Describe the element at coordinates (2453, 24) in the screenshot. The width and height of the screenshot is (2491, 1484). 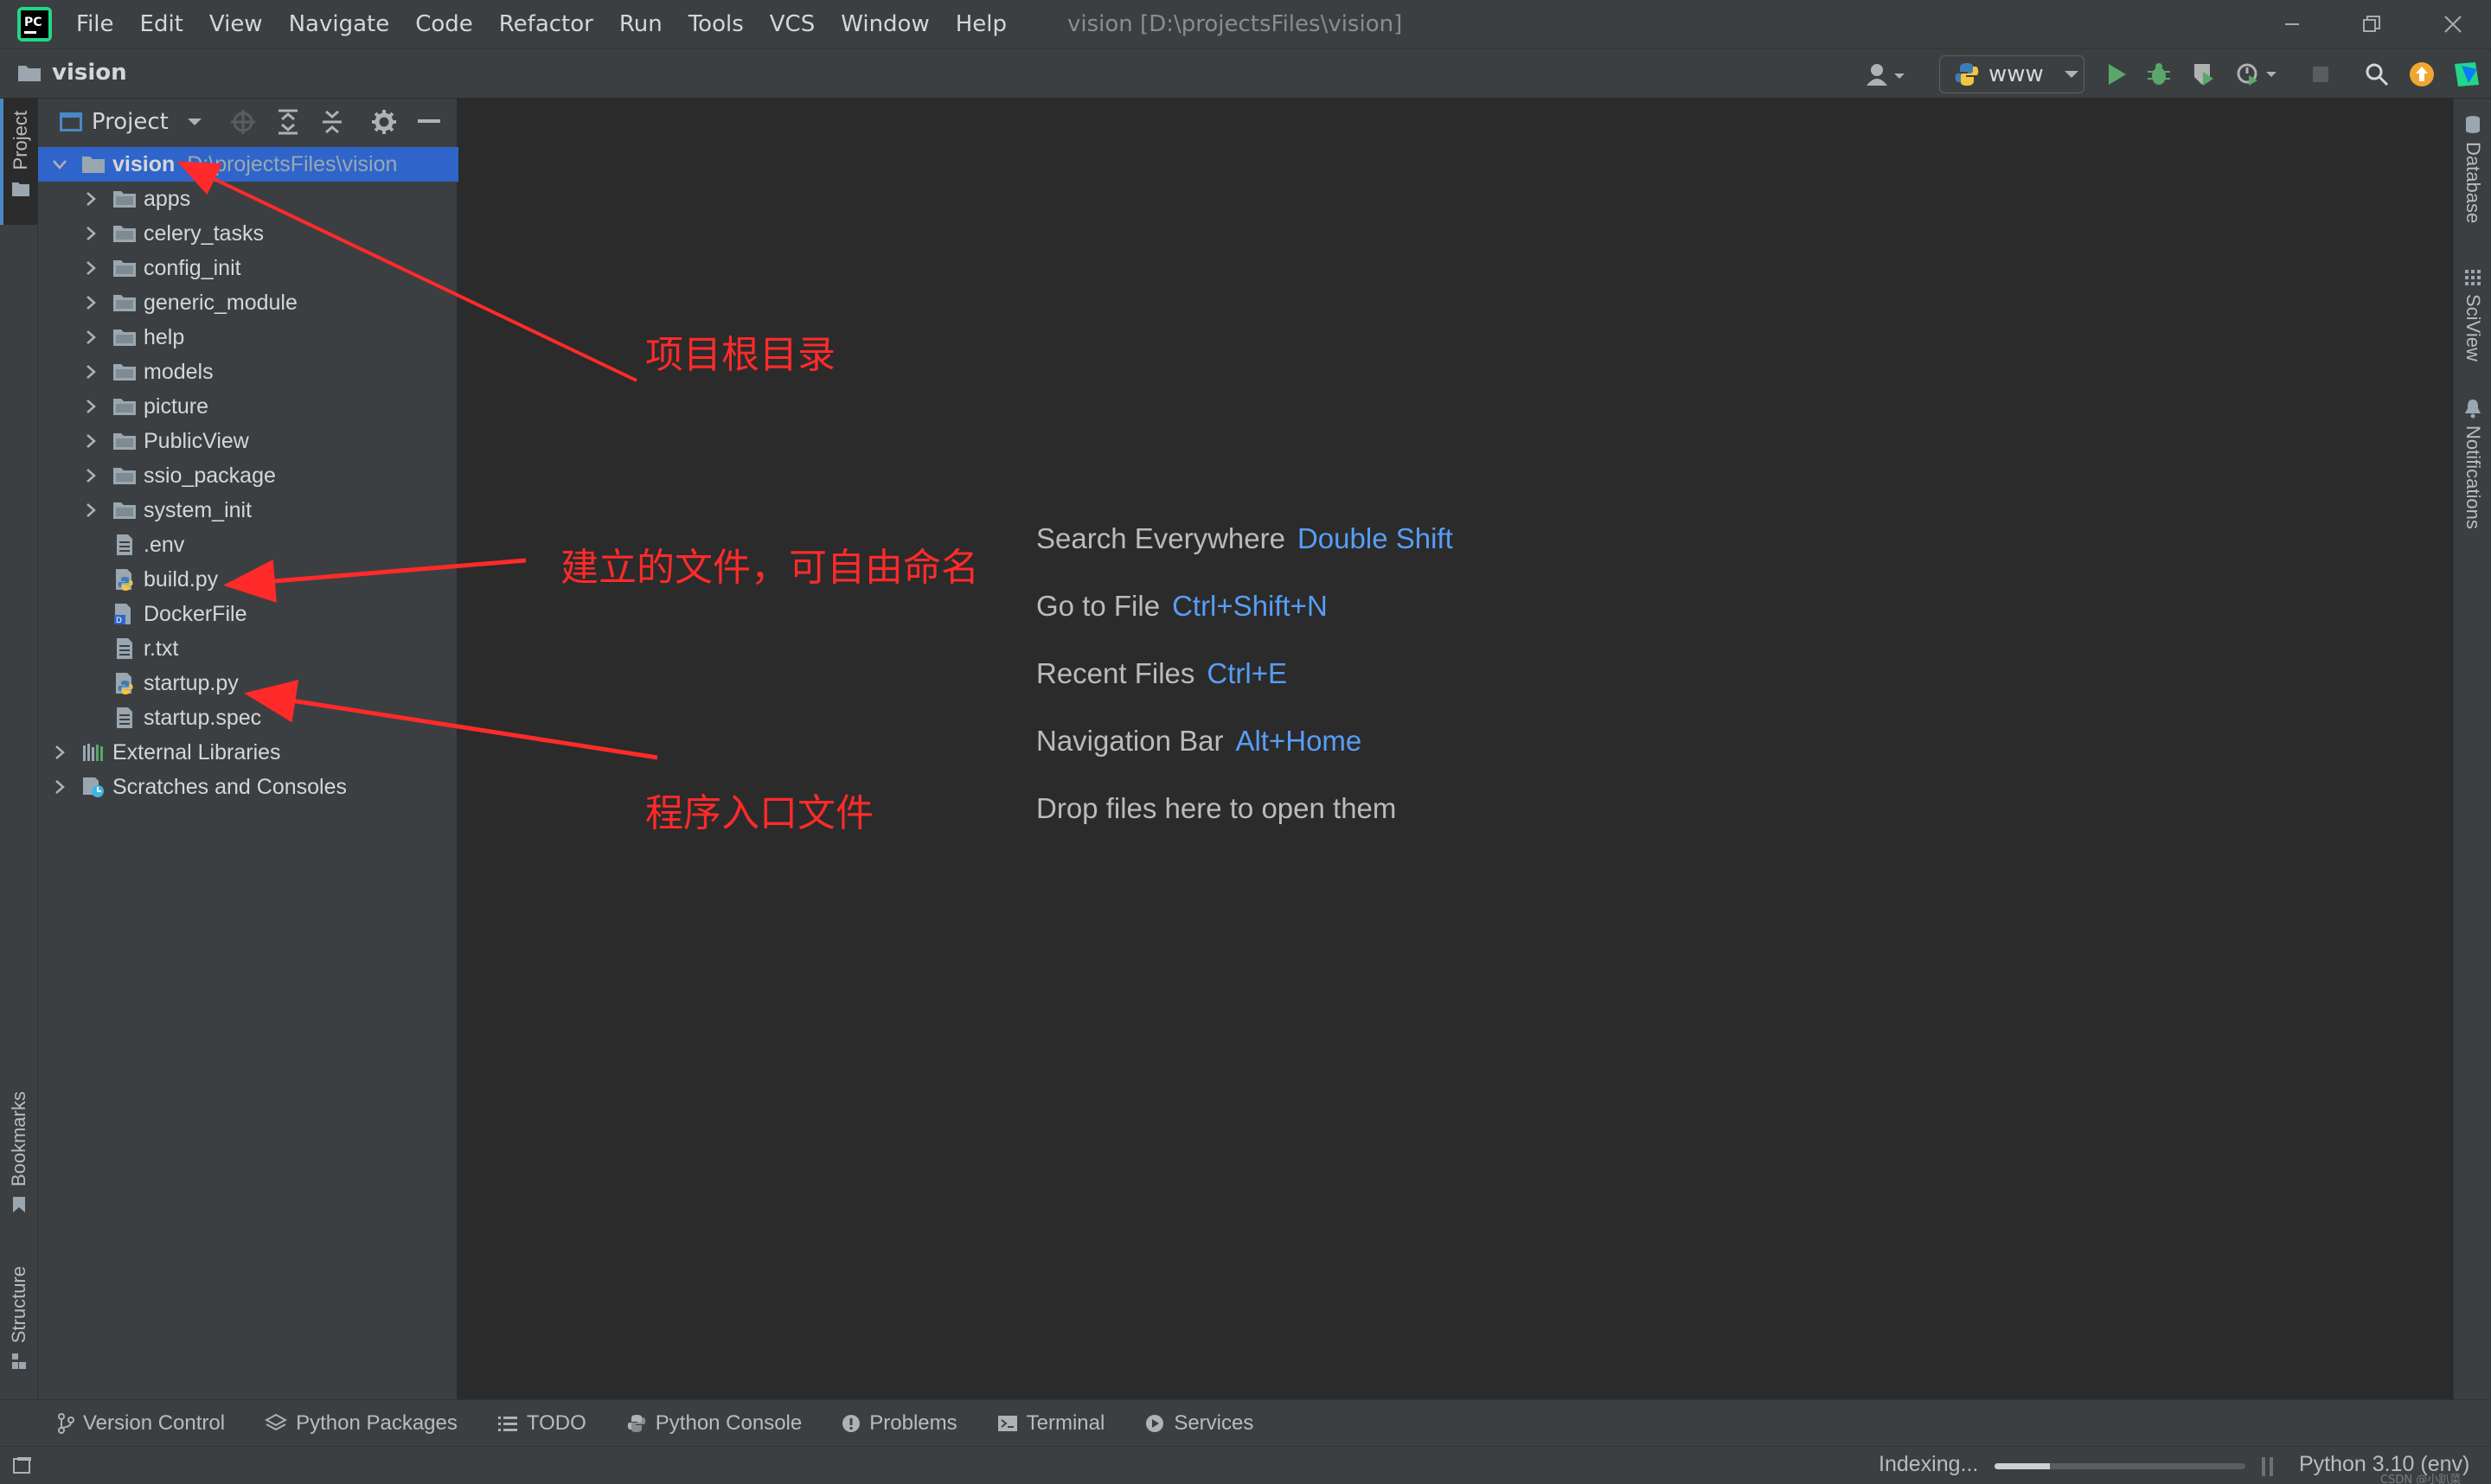
I see `close-window-button` at that location.